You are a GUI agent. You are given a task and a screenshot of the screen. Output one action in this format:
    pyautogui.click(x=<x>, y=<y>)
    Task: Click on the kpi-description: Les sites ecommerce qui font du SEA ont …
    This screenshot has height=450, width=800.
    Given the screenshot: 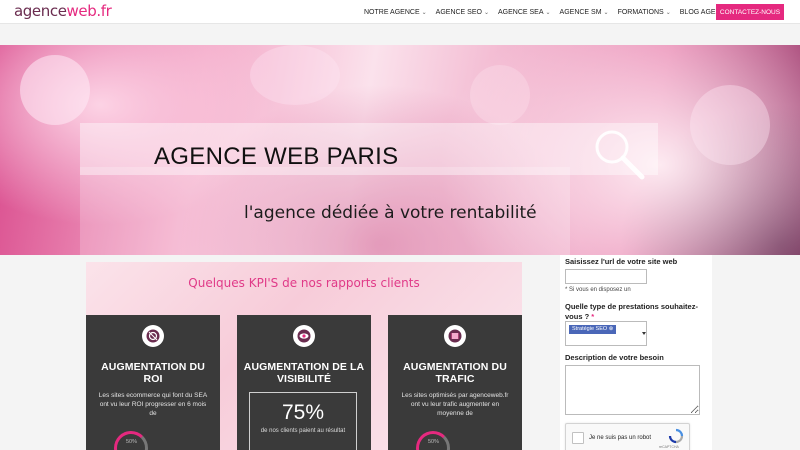 What is the action you would take?
    pyautogui.click(x=153, y=404)
    